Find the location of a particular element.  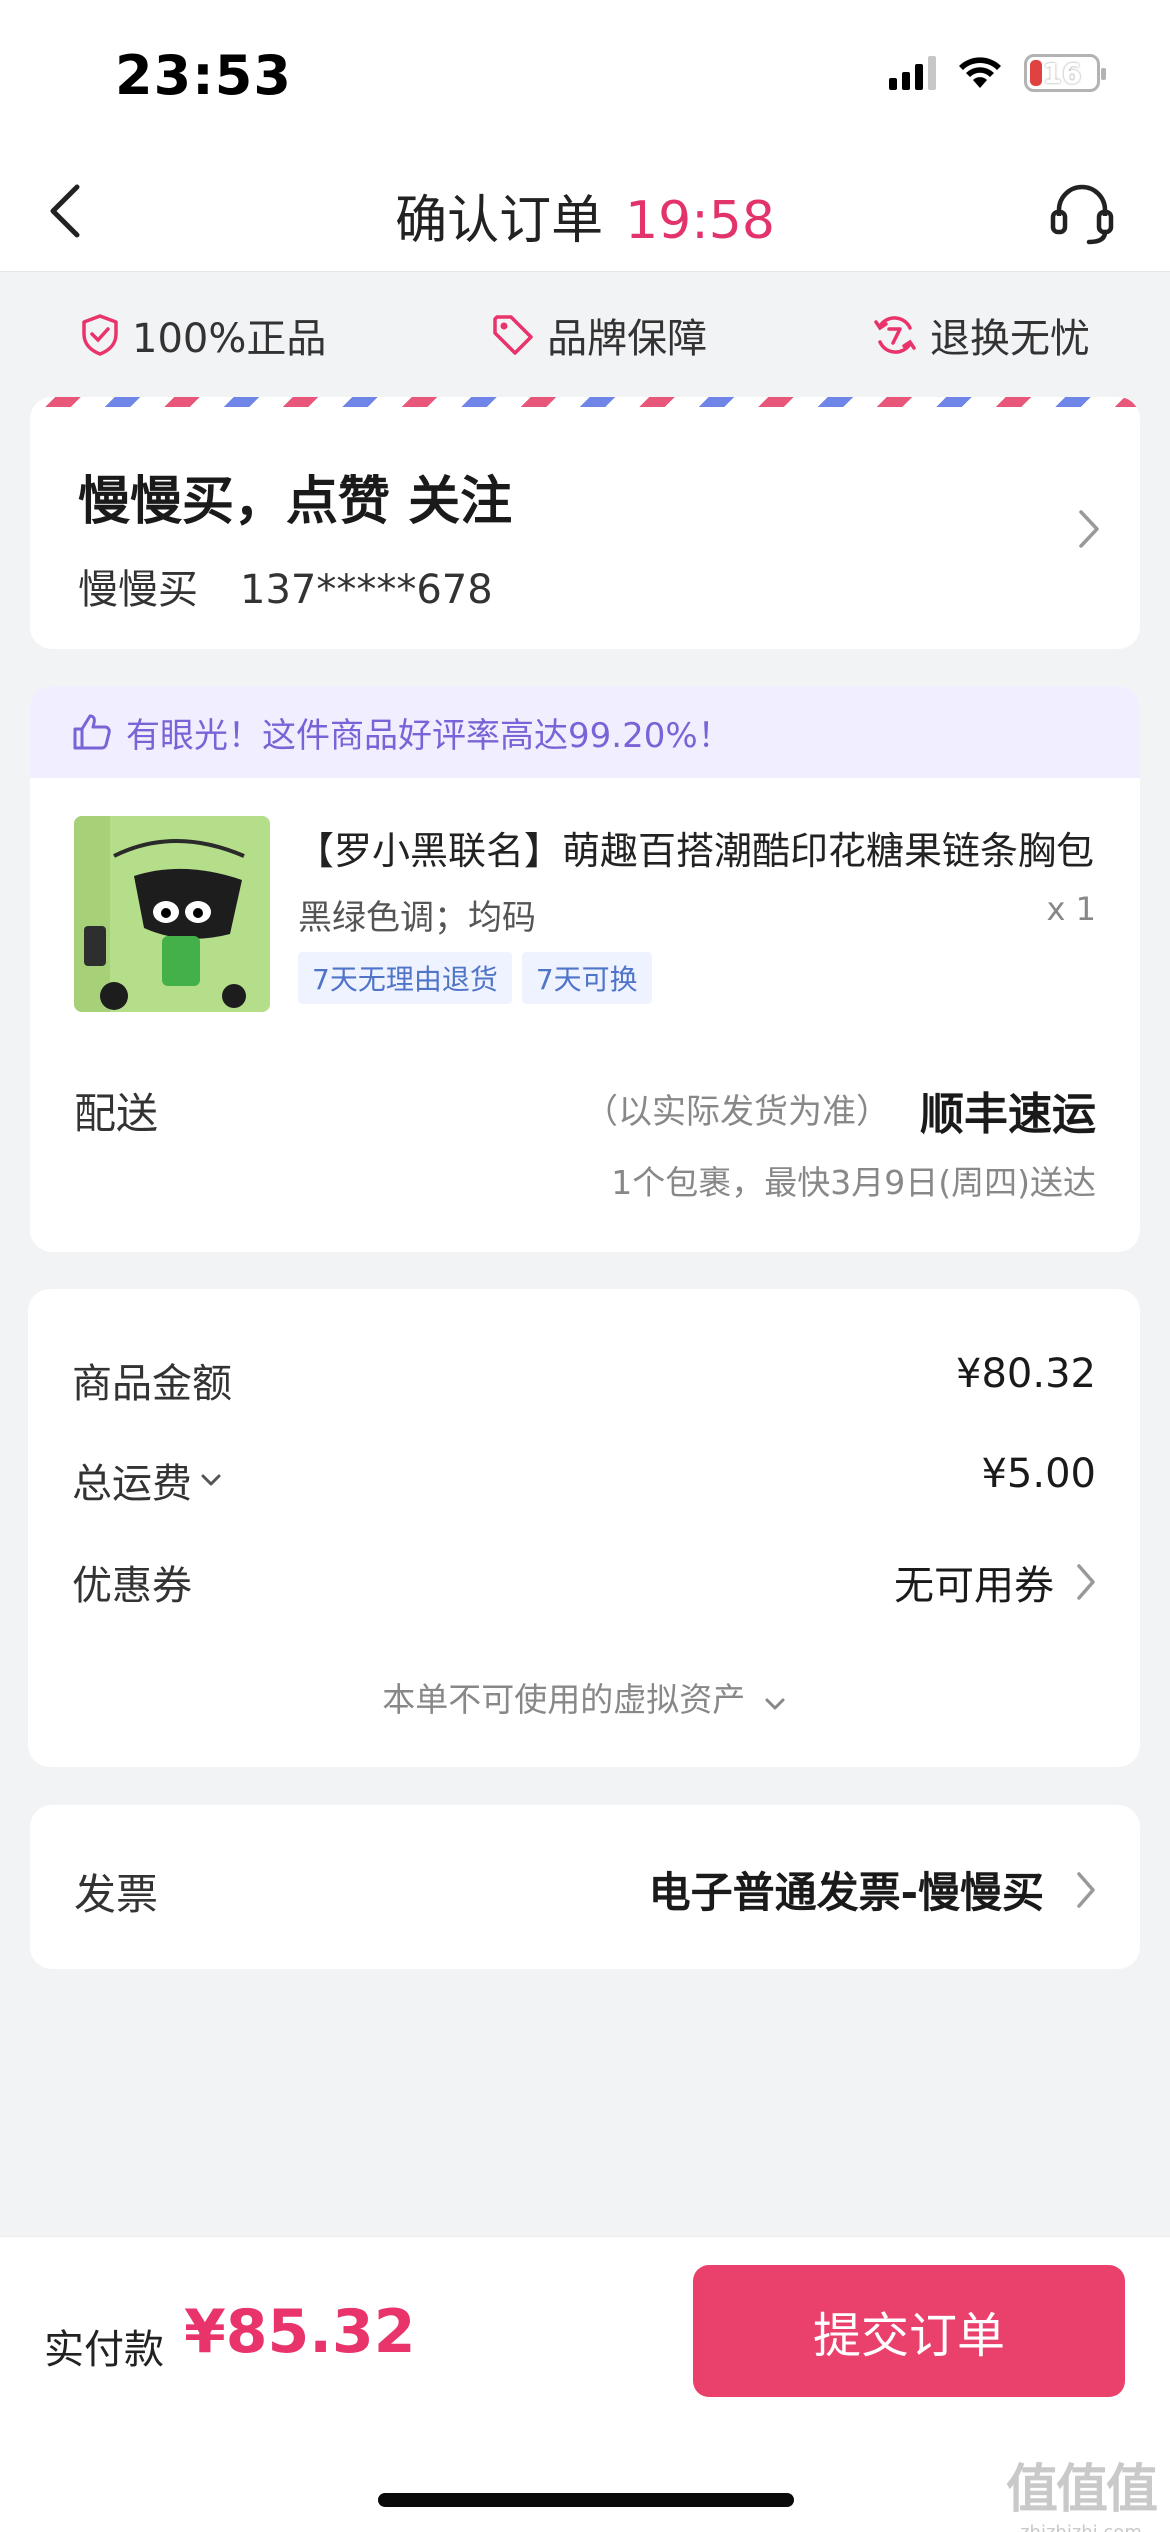

guarantee-strip: 100%正品 品牌保障 退换无忧 is located at coordinates (585, 334).